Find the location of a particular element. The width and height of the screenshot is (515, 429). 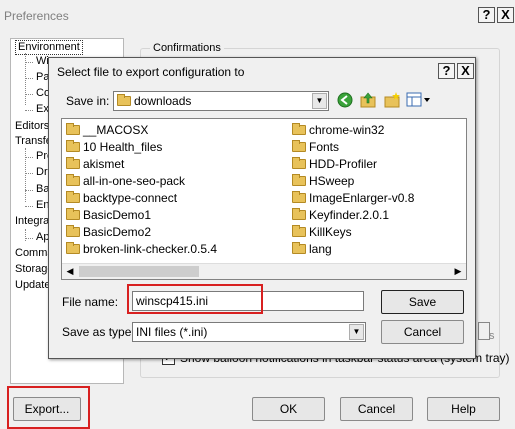

tree-item: Update is located at coordinates (32, 285).